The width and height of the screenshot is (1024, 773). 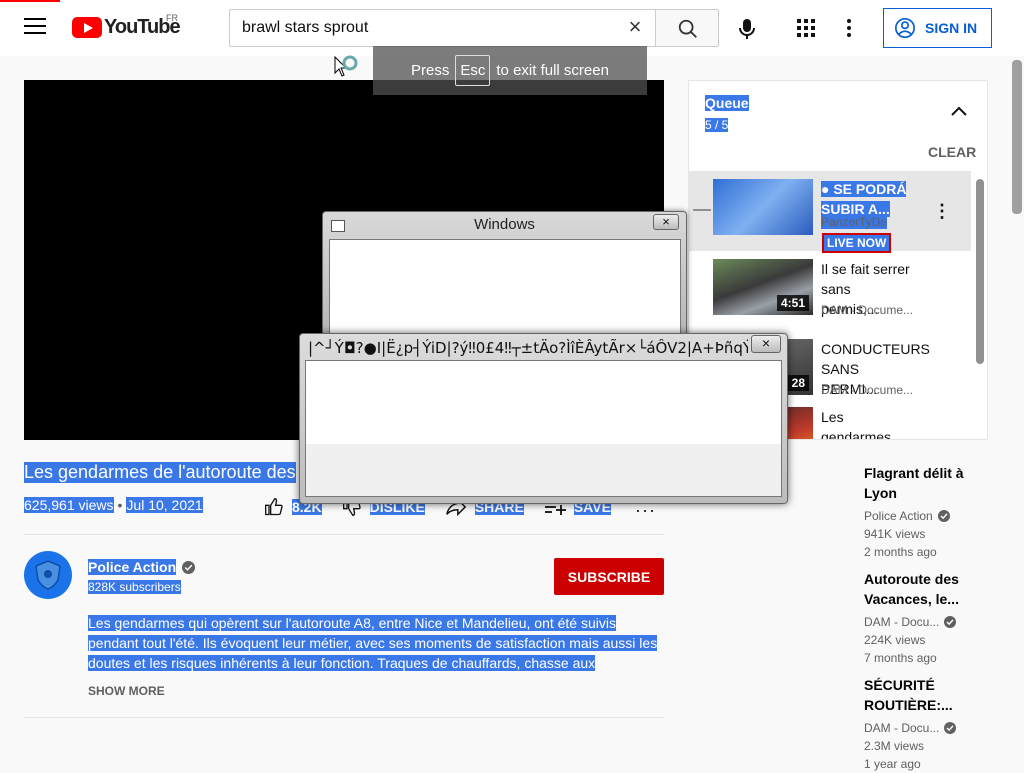 I want to click on views-line: 625,961 views • Jul 10, 2021, so click(x=113, y=505).